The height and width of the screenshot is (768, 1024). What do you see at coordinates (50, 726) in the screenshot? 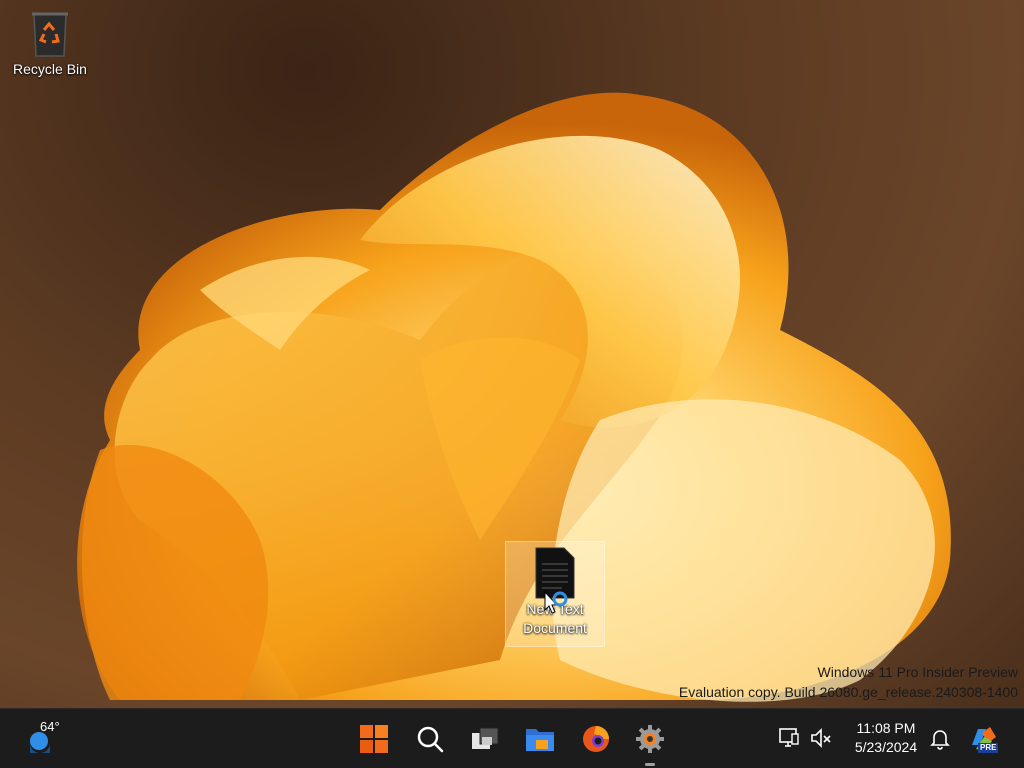
I see `weather-temperature: 64°` at bounding box center [50, 726].